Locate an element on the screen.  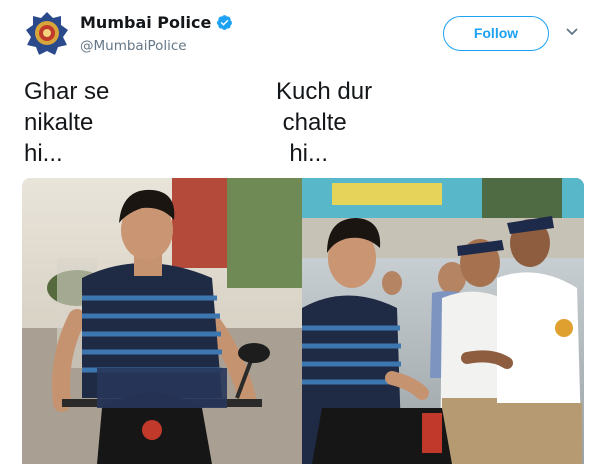
name-row: Mumbai Police is located at coordinates (156, 22).